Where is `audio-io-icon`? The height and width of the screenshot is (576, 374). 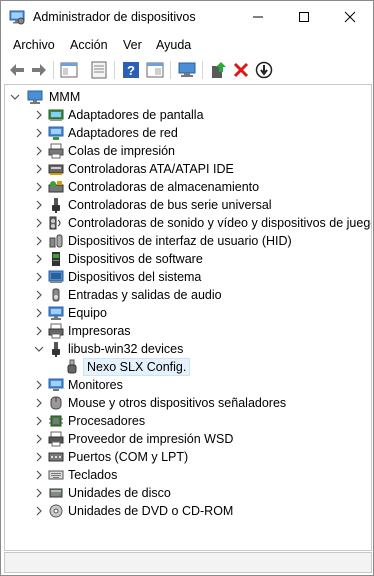 audio-io-icon is located at coordinates (56, 295).